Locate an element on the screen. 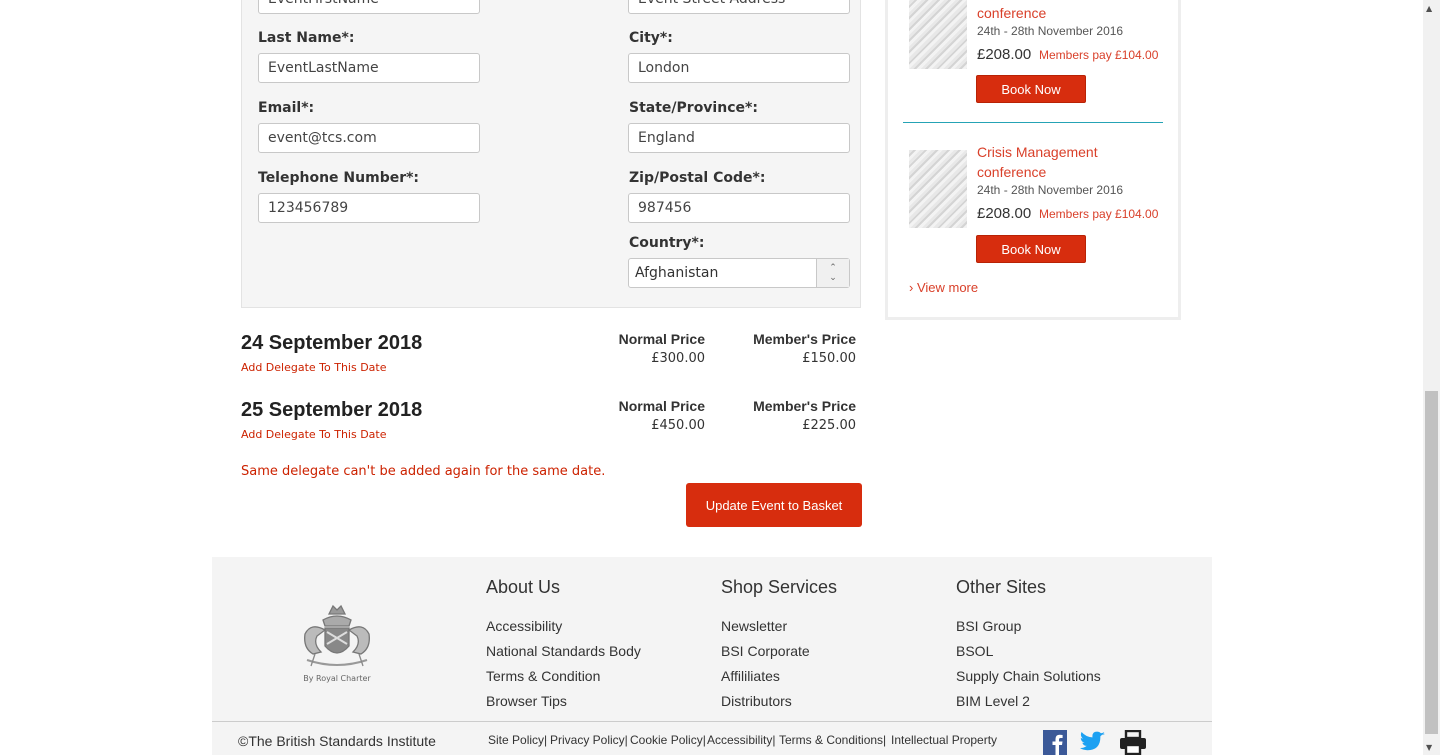 This screenshot has height=755, width=1440. scrollbar-thumb is located at coordinates (1431, 562).